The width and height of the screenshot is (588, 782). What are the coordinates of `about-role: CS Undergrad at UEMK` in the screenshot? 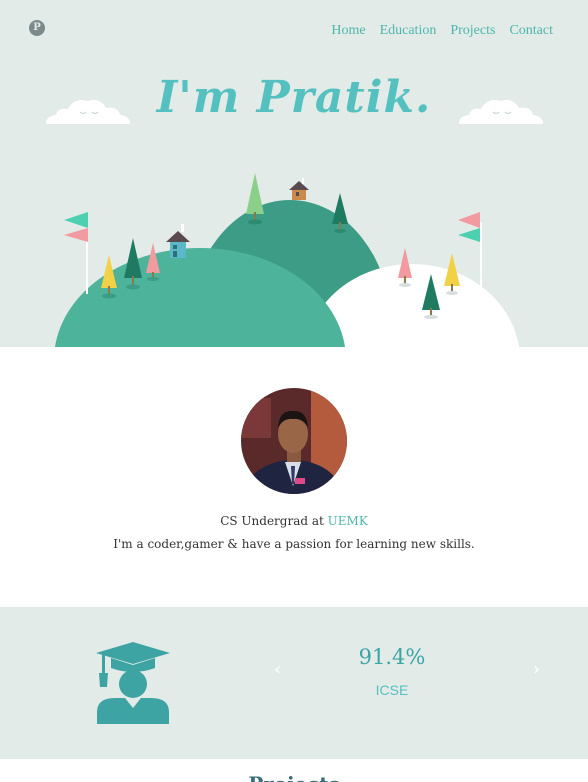 It's located at (294, 521).